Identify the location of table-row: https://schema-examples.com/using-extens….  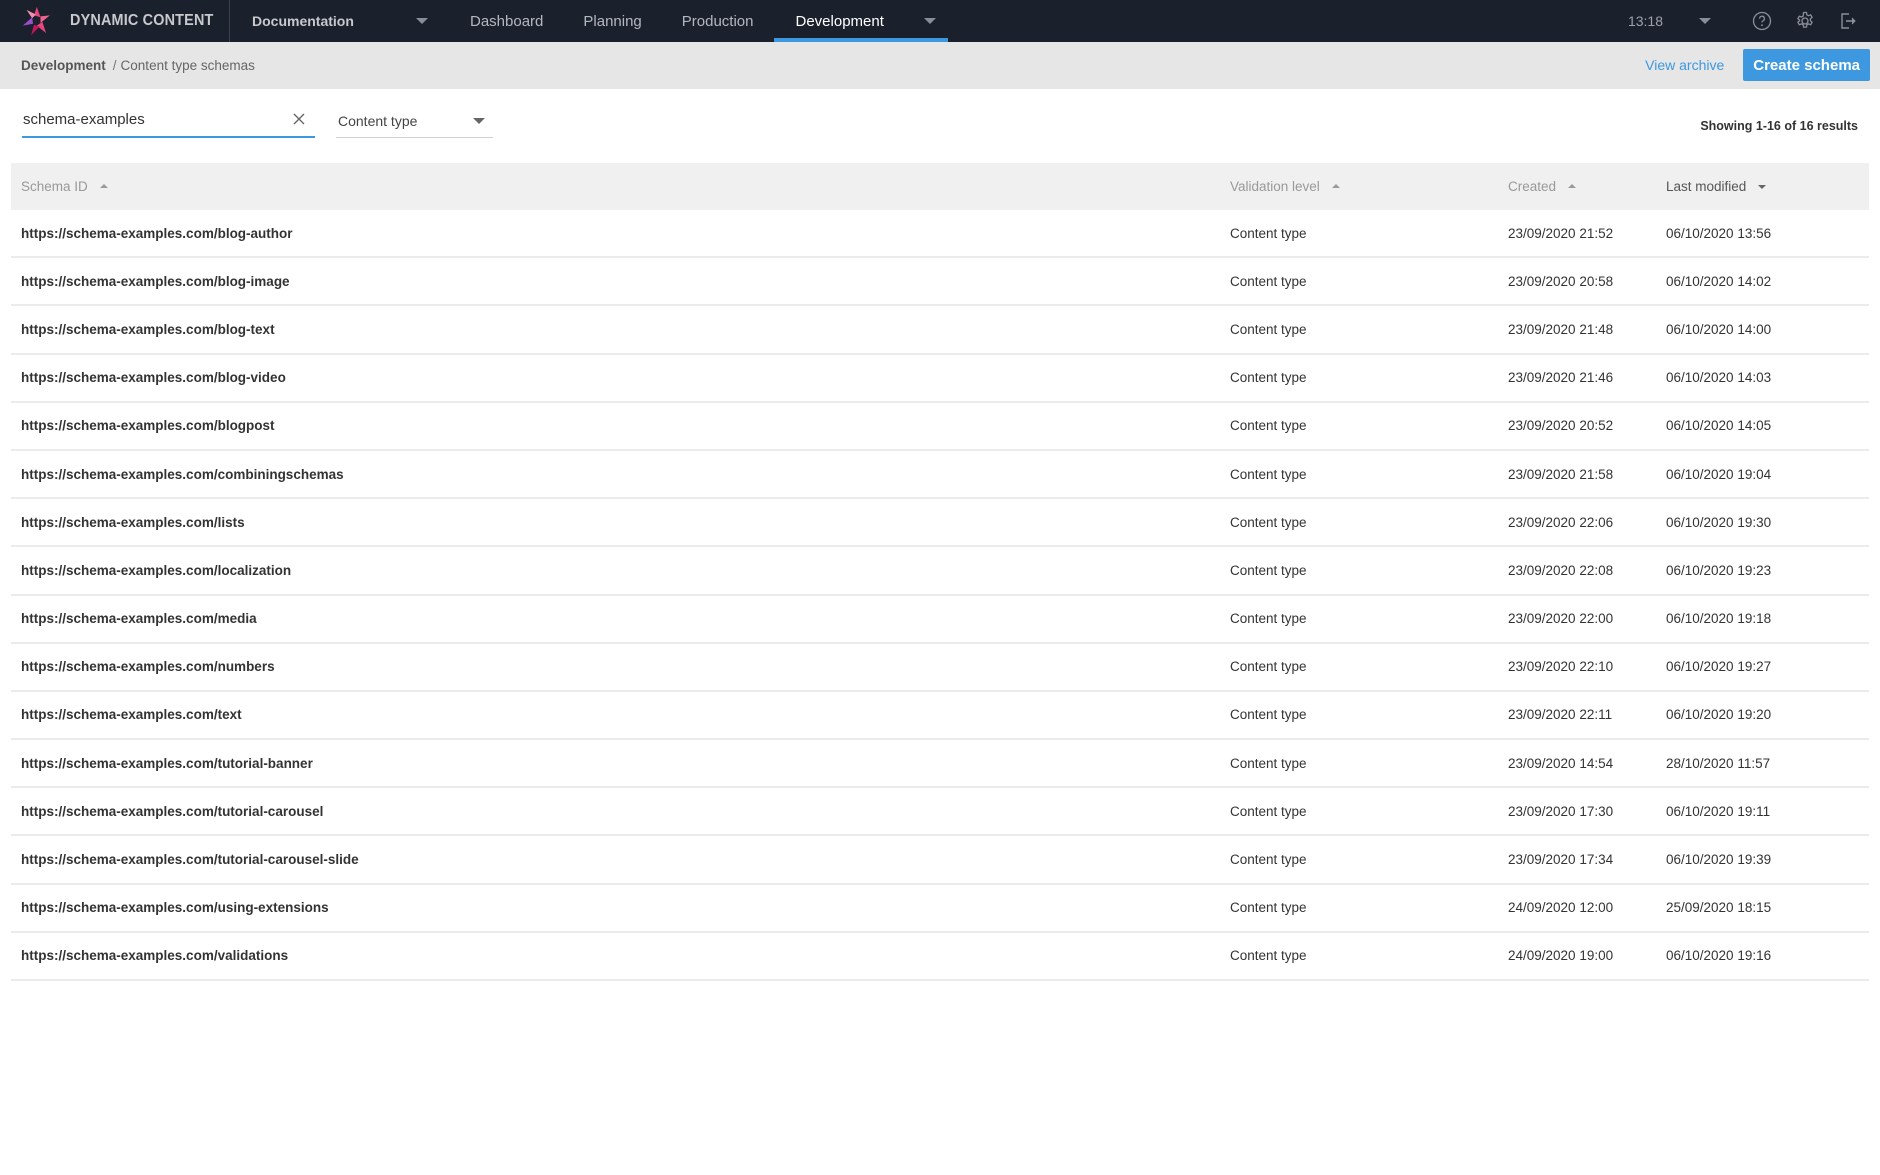
(940, 909).